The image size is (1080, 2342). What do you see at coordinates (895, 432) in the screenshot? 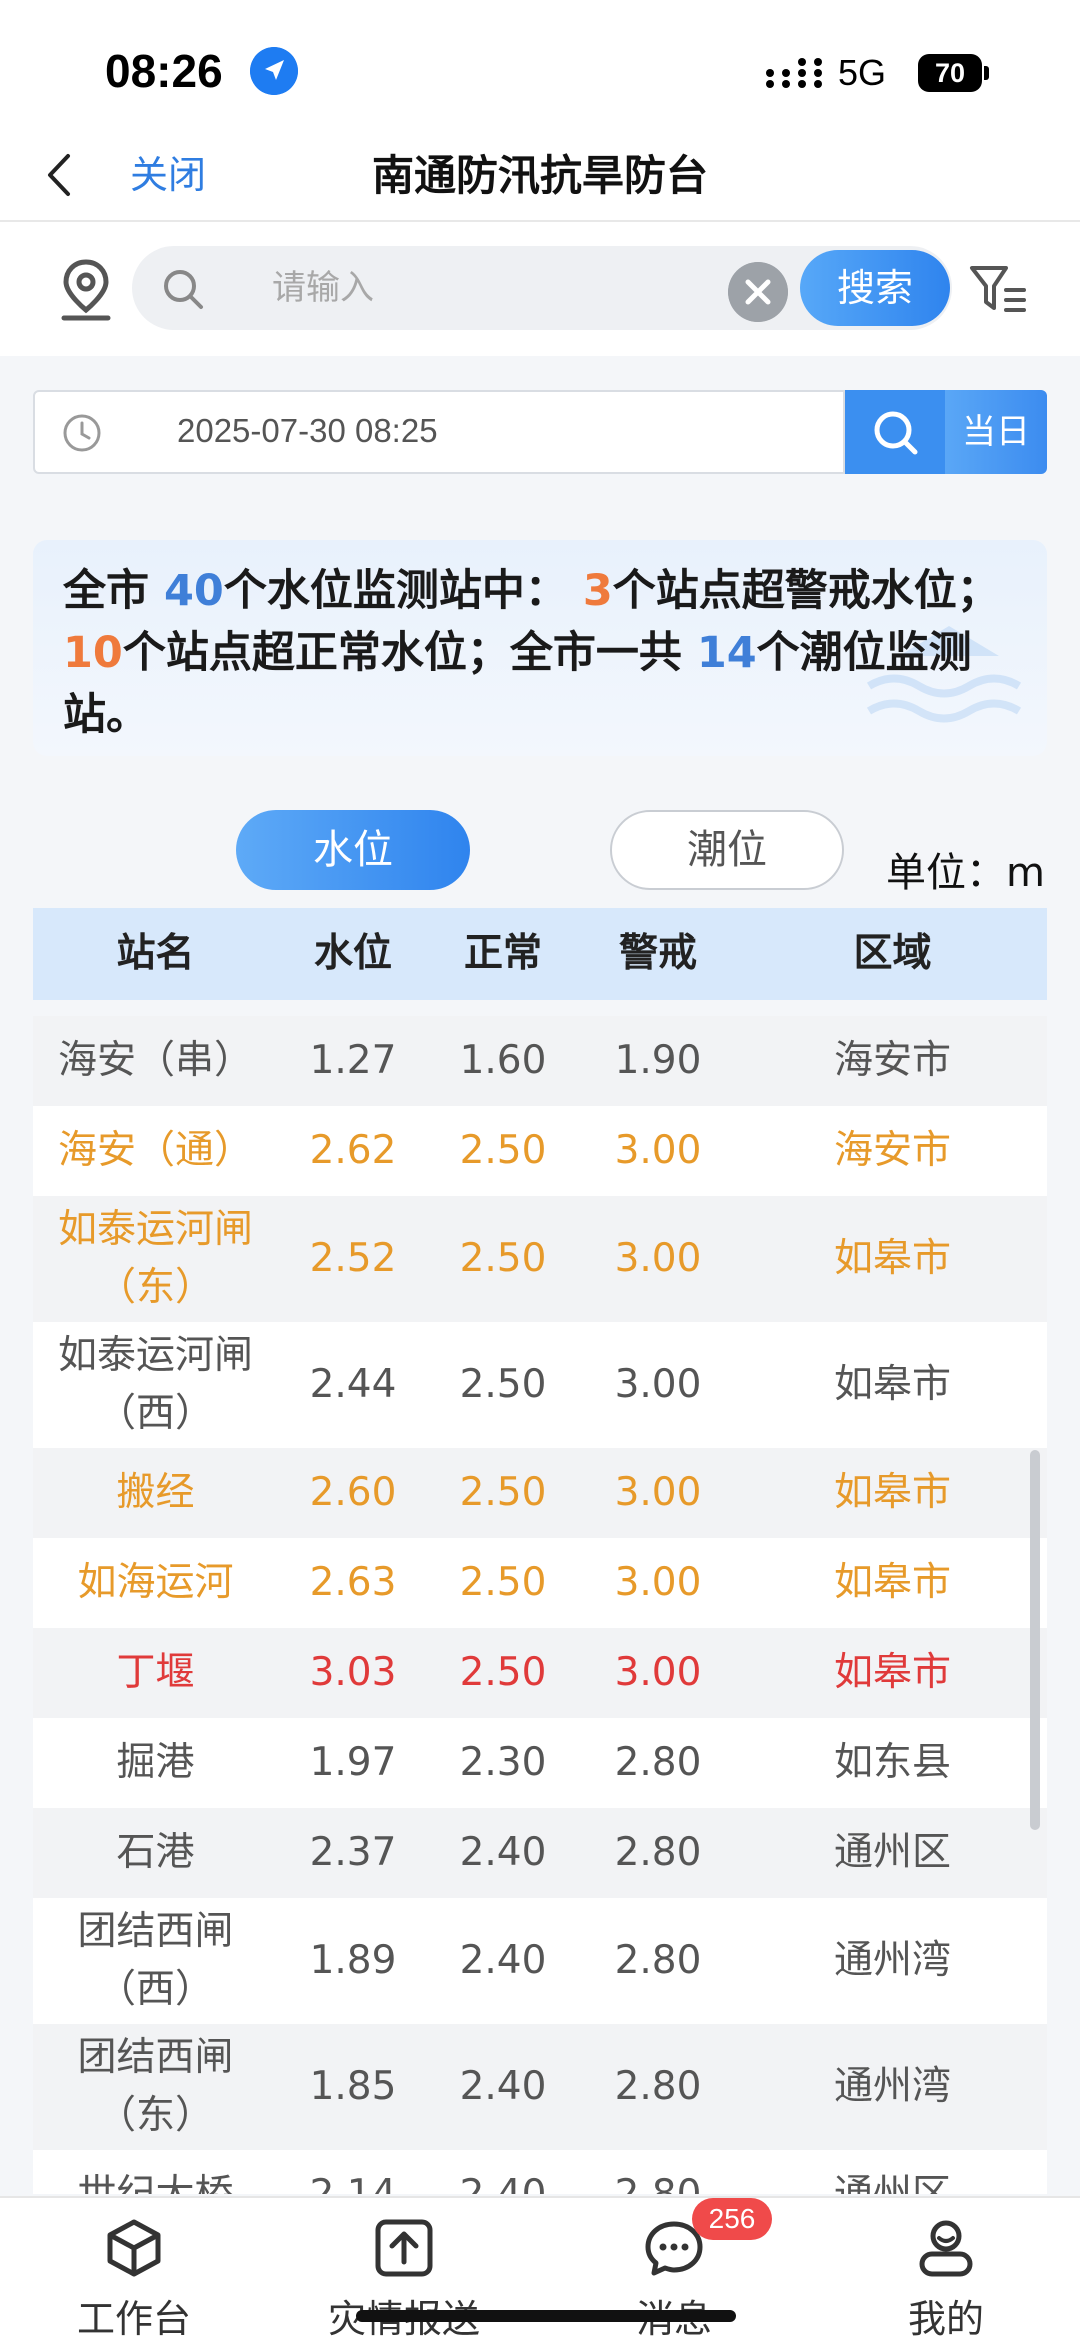
I see `date-search-icon` at bounding box center [895, 432].